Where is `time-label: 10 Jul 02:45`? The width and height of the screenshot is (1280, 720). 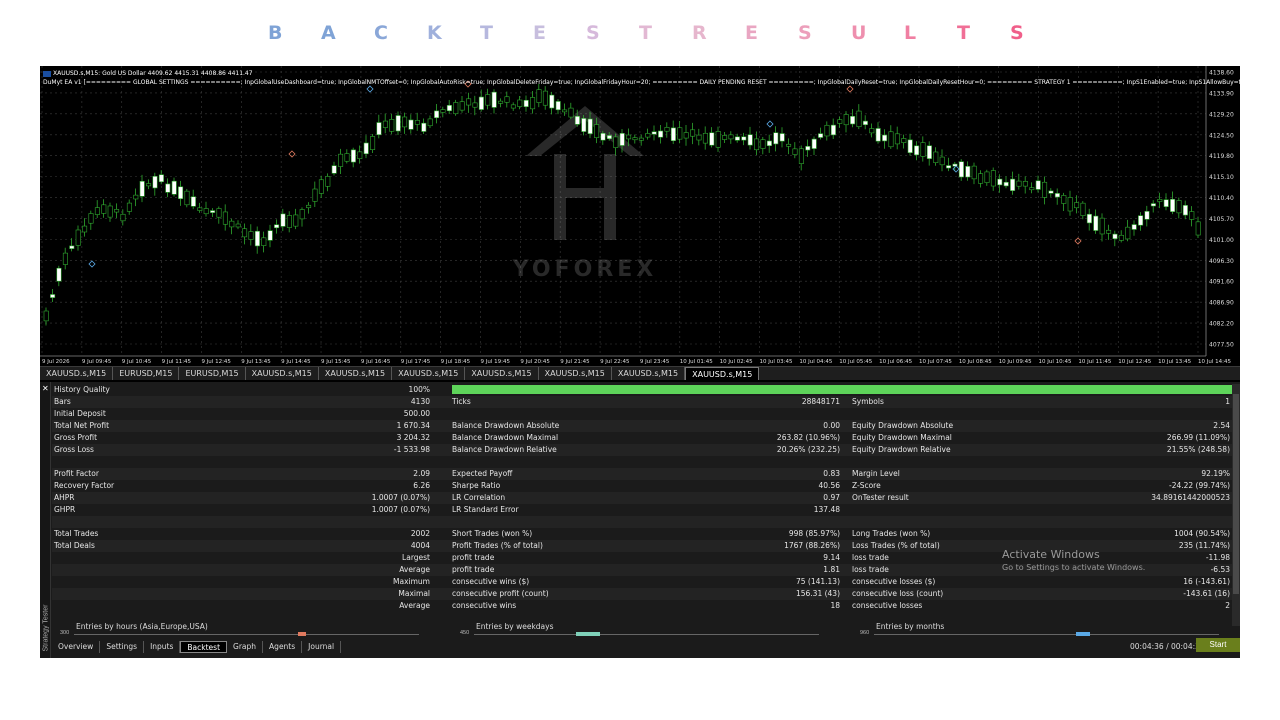
time-label: 10 Jul 02:45 is located at coordinates (736, 362).